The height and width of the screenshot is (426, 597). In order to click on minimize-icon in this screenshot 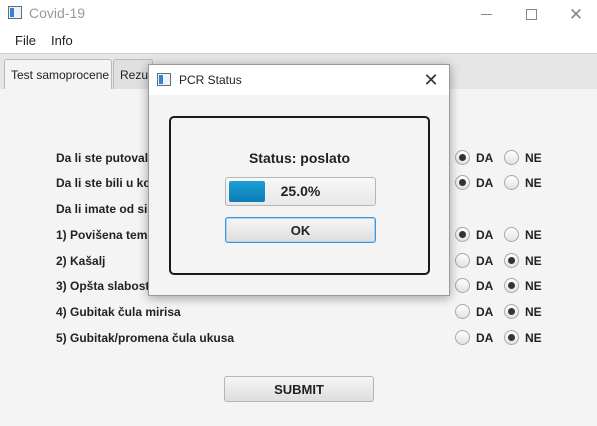, I will do `click(486, 14)`.